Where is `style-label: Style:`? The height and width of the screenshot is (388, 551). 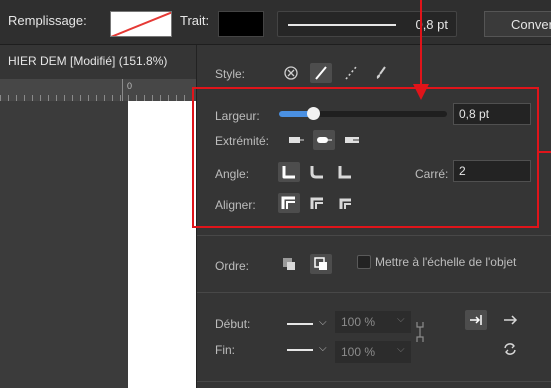 style-label: Style: is located at coordinates (230, 74).